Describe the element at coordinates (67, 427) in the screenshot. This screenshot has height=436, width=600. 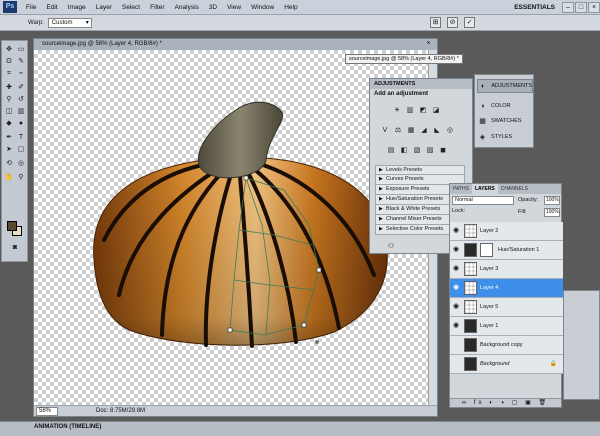
I see `timeline-tab: ANIMATION (TIMELINE)` at that location.